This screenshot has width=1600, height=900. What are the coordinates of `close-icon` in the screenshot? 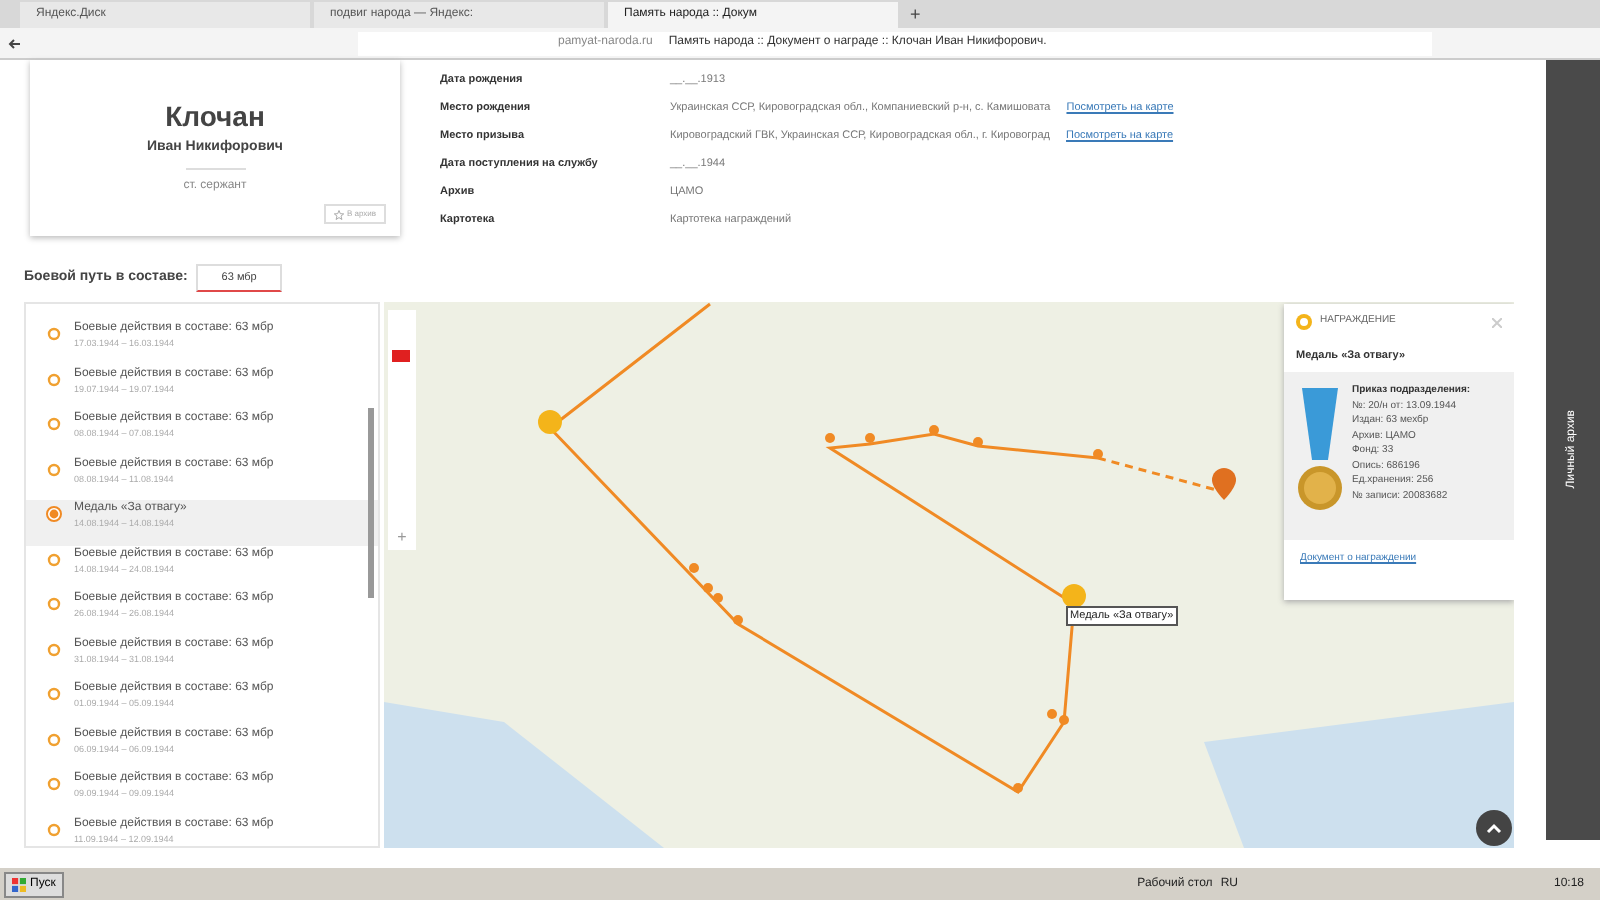 It's located at (1497, 322).